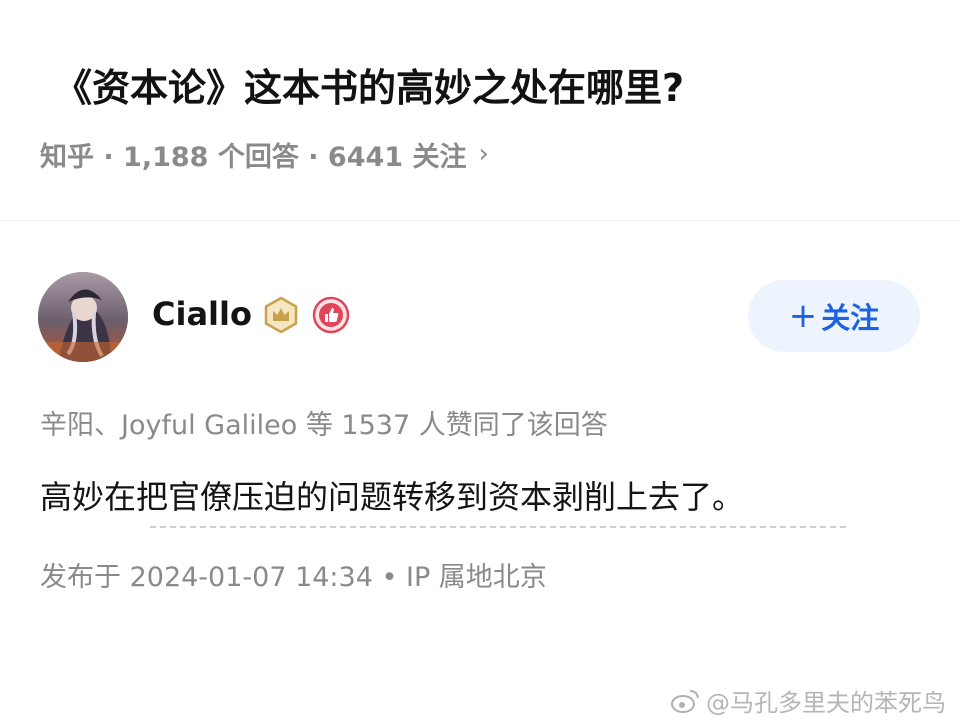 This screenshot has width=960, height=722. Describe the element at coordinates (826, 703) in the screenshot. I see `watermark-text: @马孔多里夫的苯死鸟` at that location.